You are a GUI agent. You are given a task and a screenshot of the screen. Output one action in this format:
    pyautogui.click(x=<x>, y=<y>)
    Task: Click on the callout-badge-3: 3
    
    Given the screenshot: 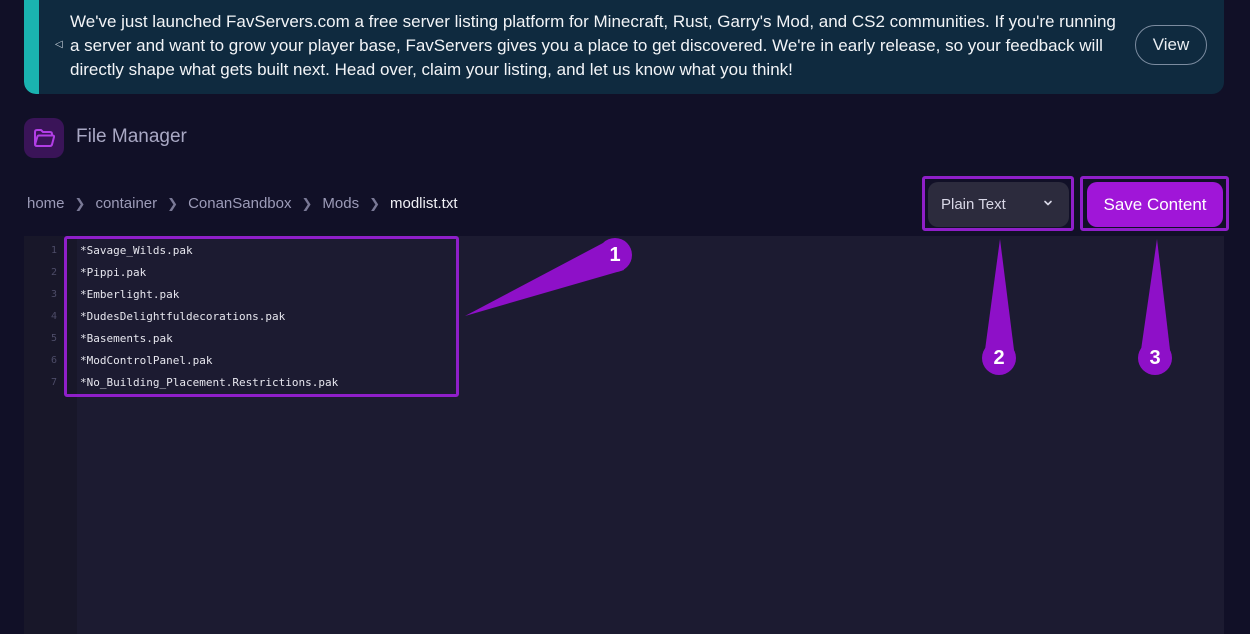 What is the action you would take?
    pyautogui.click(x=1155, y=358)
    